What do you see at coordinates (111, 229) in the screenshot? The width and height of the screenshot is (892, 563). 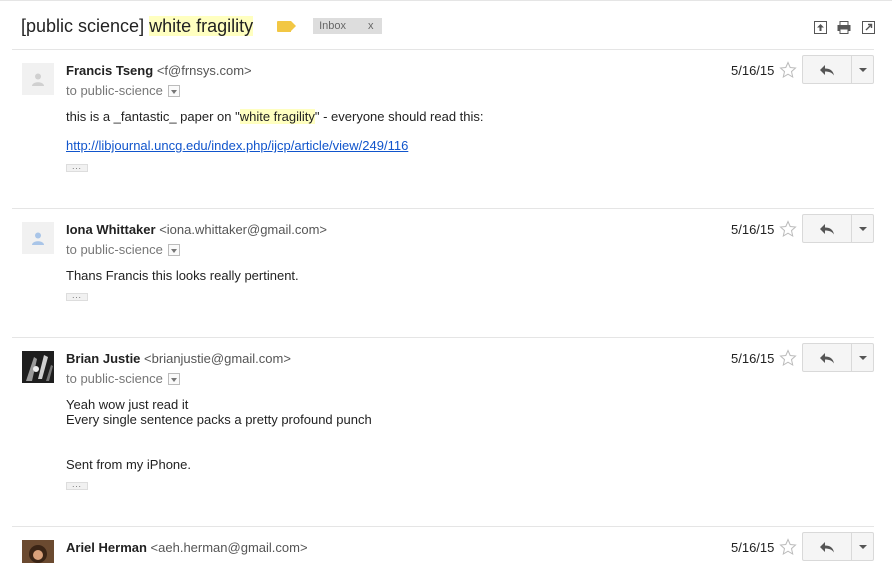 I see `sender-name: Iona Whittaker` at bounding box center [111, 229].